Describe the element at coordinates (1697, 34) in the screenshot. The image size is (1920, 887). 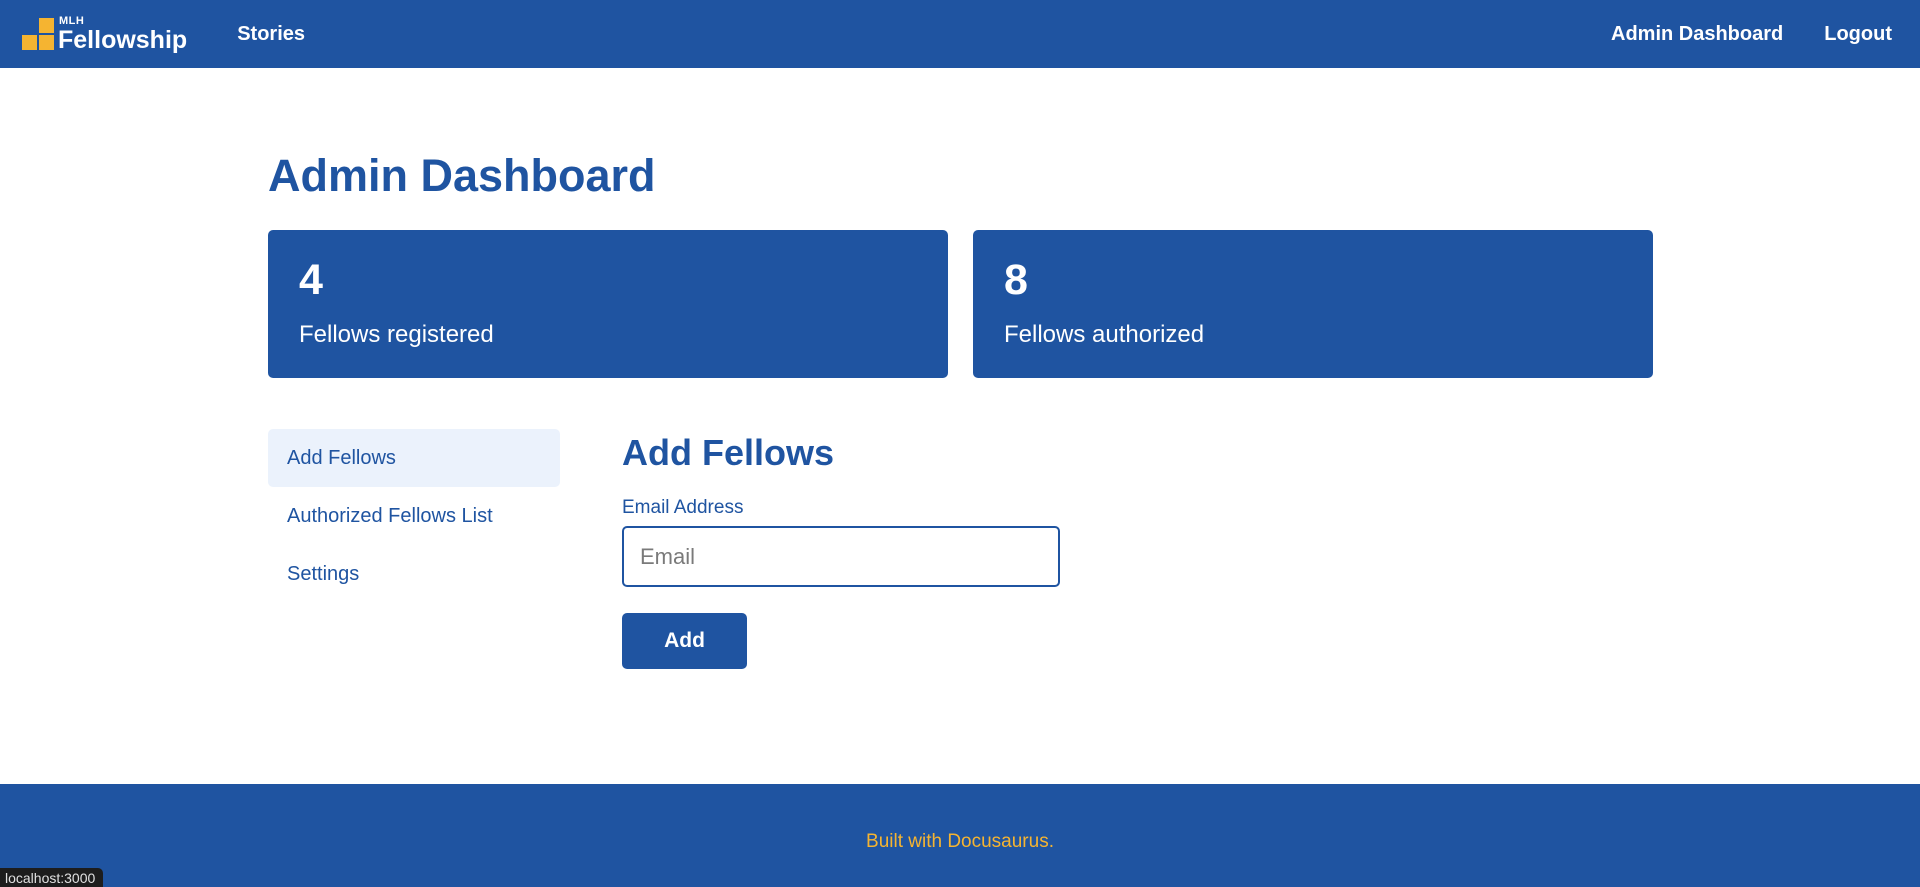
I see `nav-link-admin-dashboard: Admin Dashboard` at that location.